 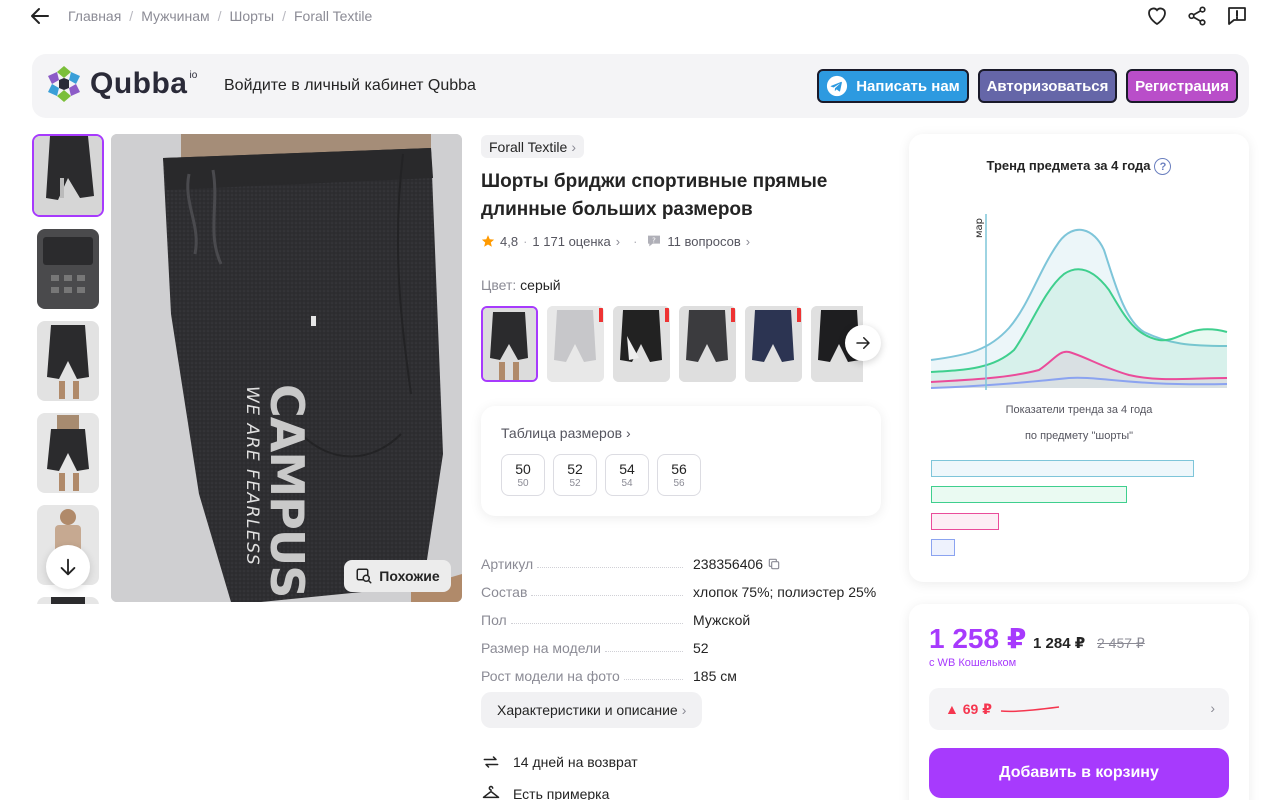 I want to click on color-value: серый, so click(x=540, y=285).